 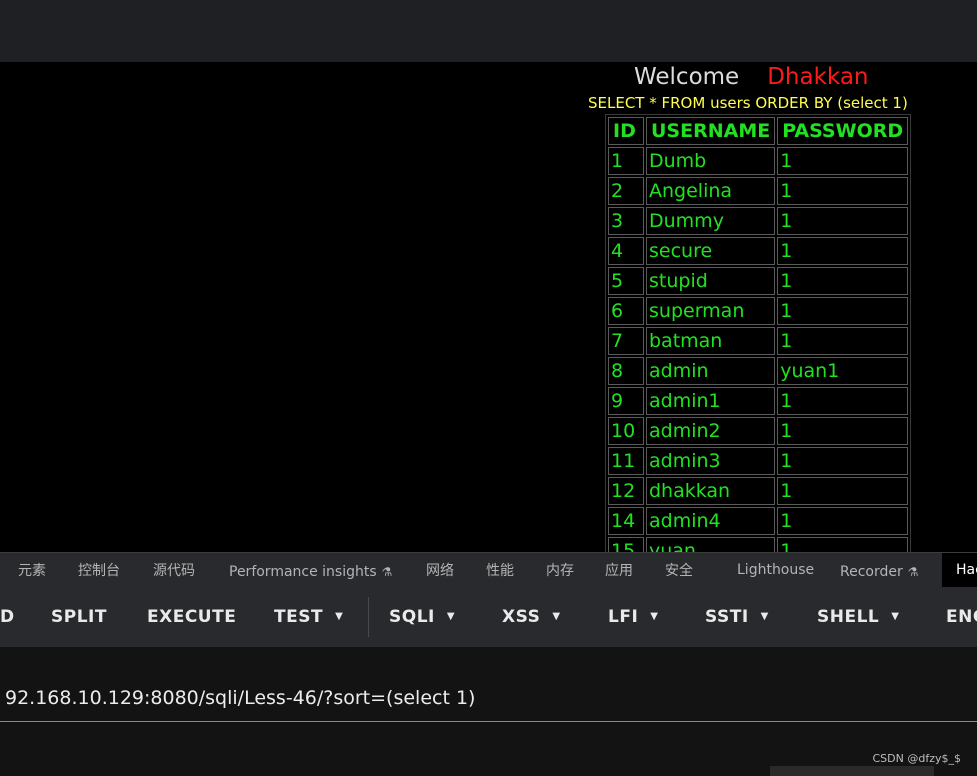 I want to click on ssti-dropdown: SSTI ▼, so click(x=737, y=617).